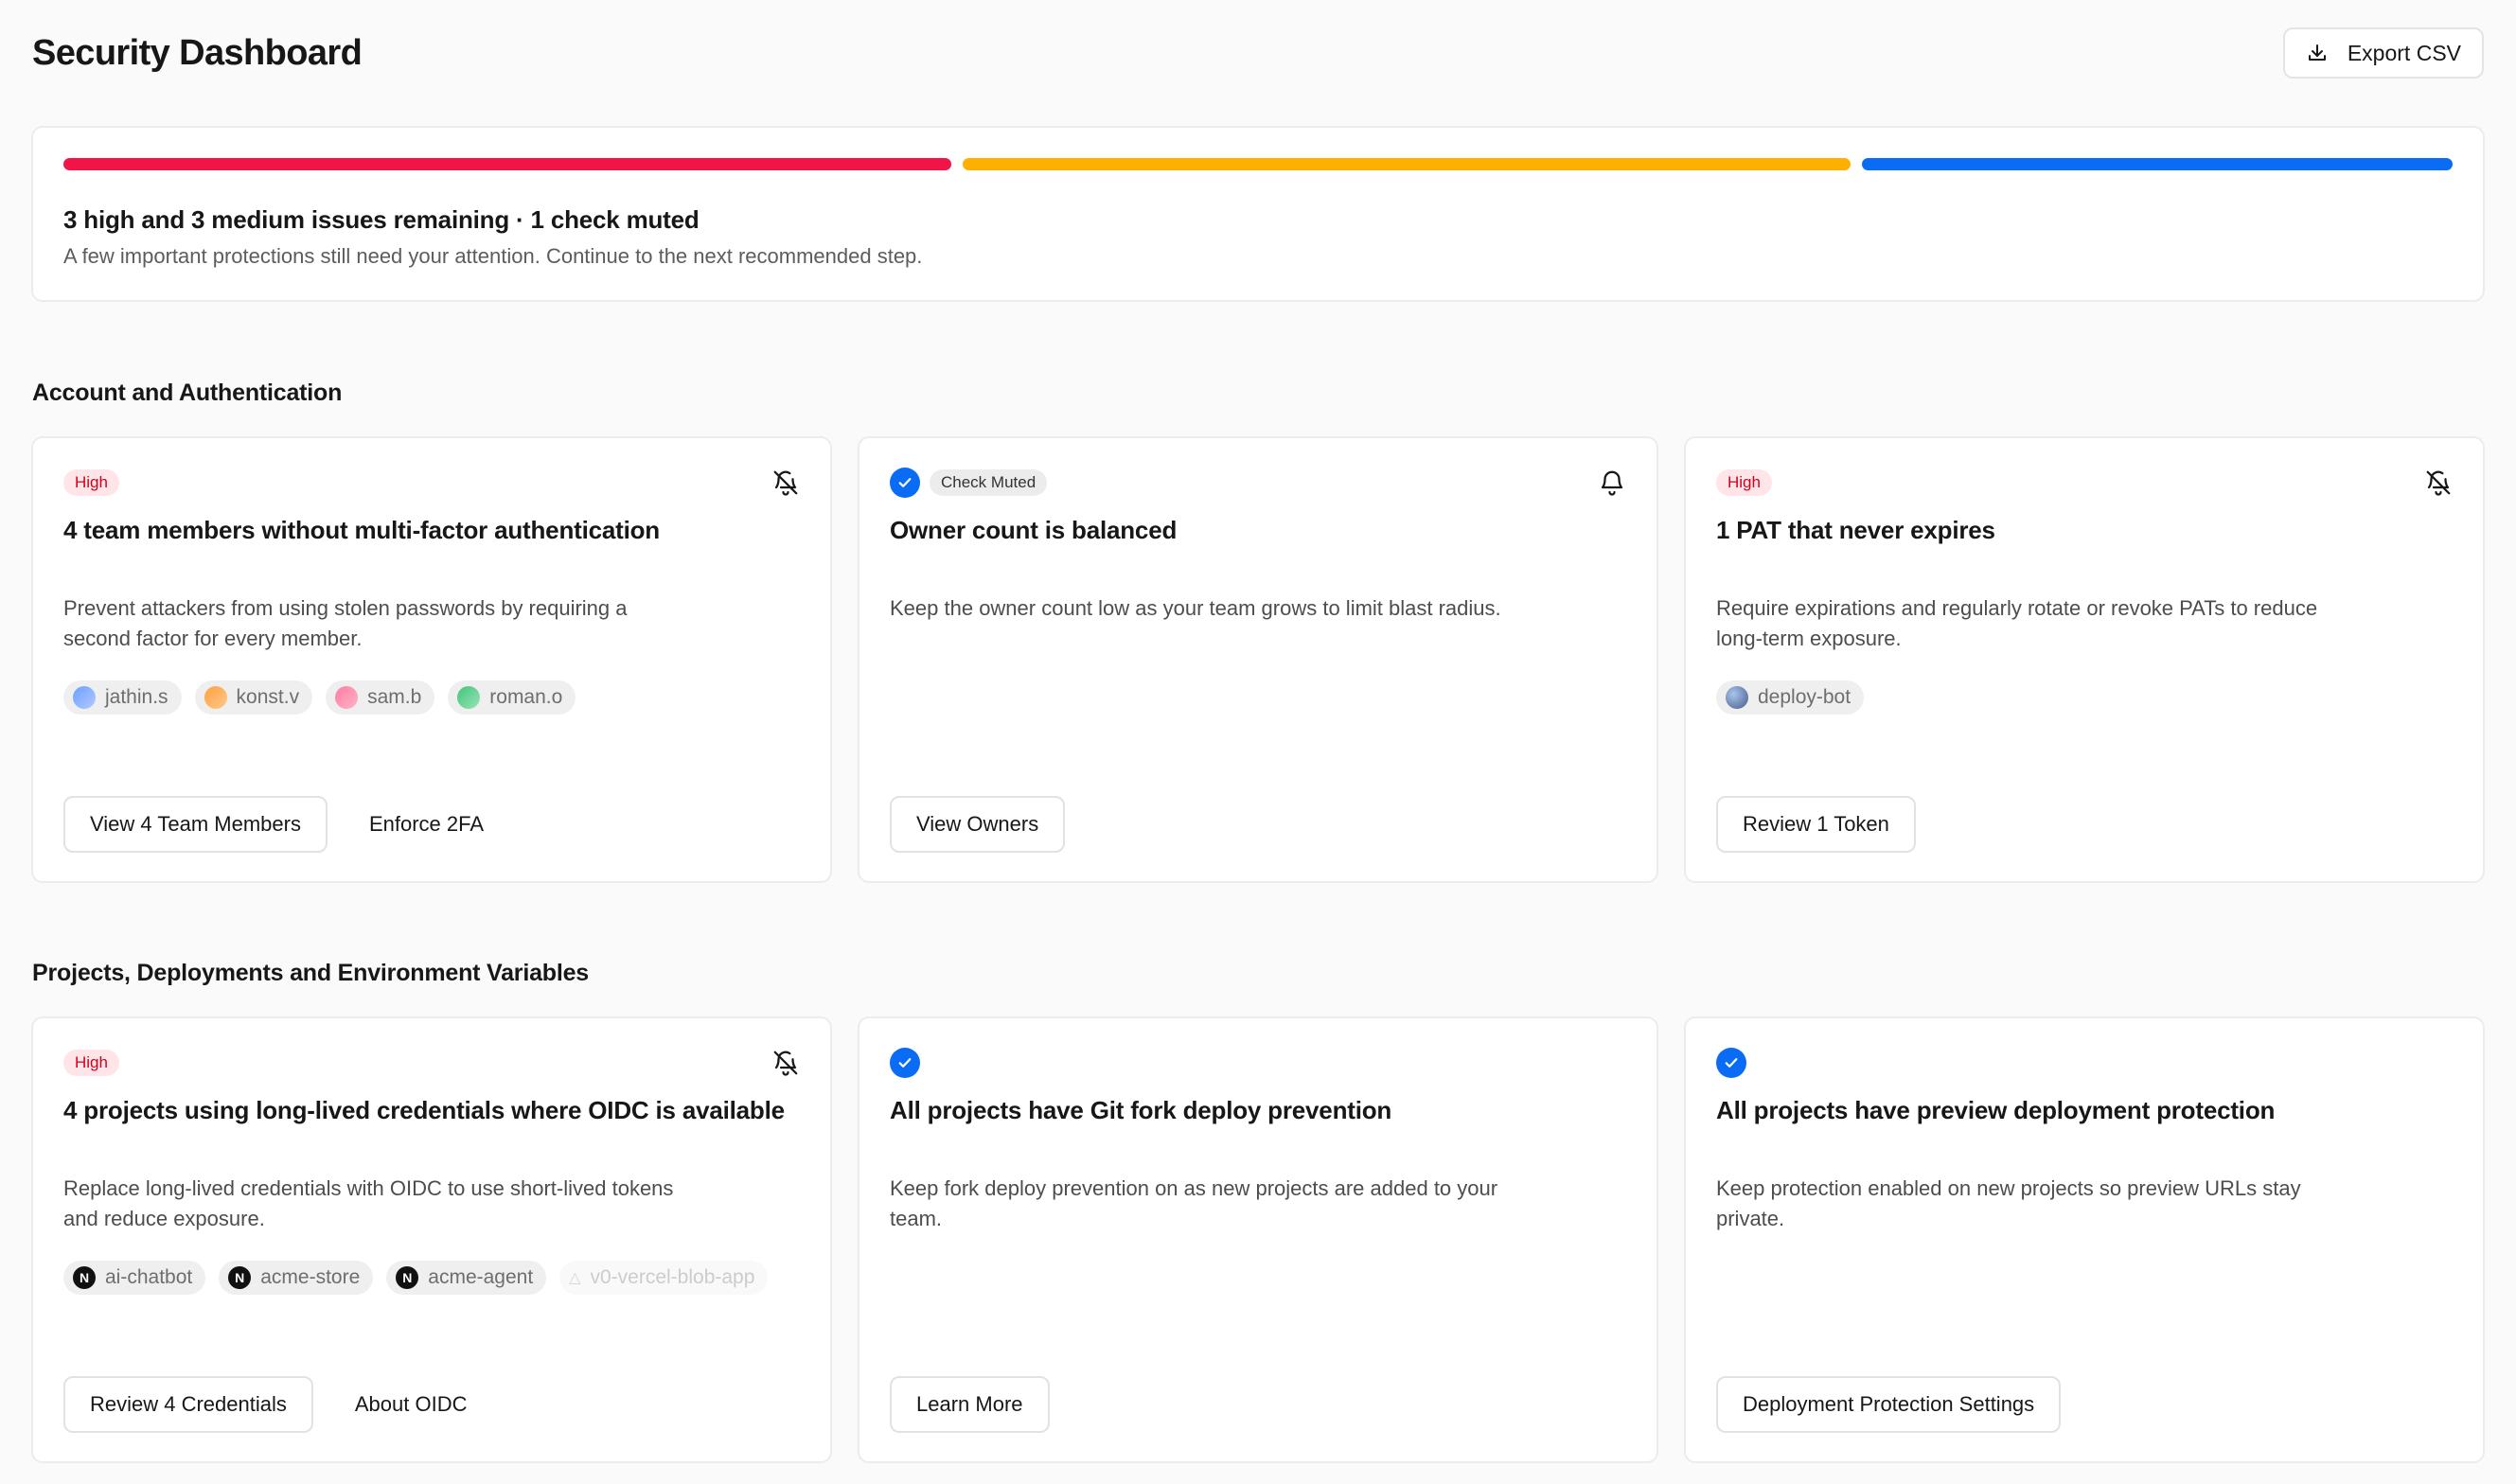 This screenshot has height=1484, width=2516. What do you see at coordinates (134, 1278) in the screenshot?
I see `project-chip: Nai-chatbot` at bounding box center [134, 1278].